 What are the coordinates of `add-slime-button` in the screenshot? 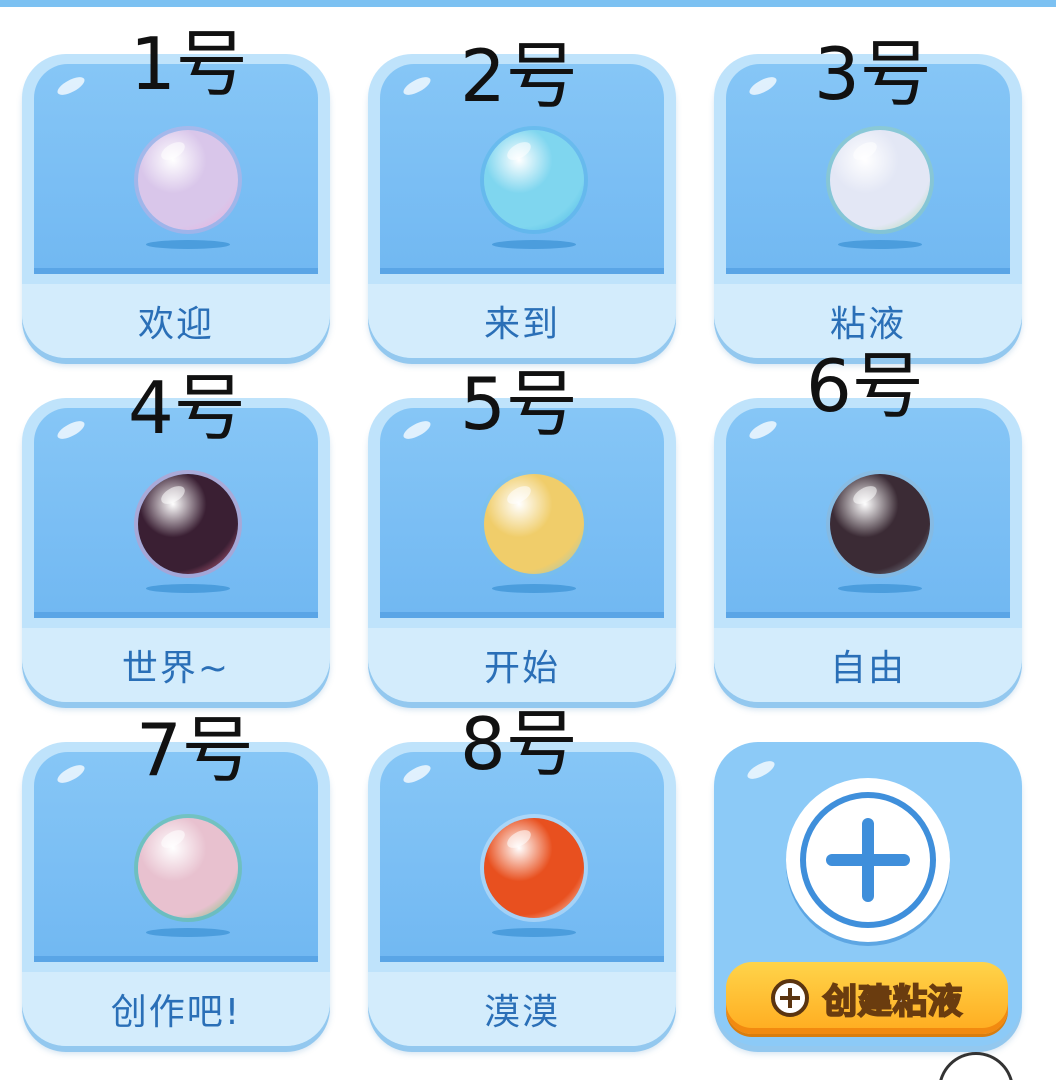 It's located at (868, 860).